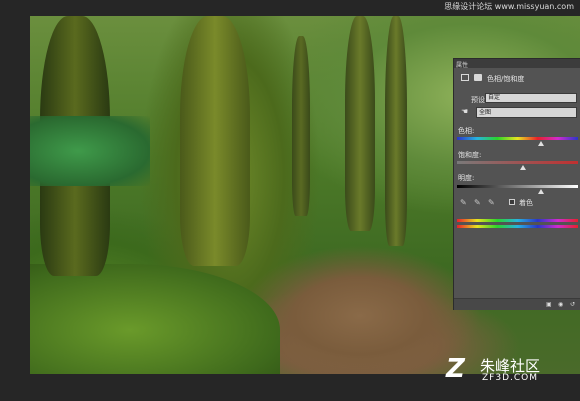 The width and height of the screenshot is (580, 401). I want to click on tab-properties: 属性, so click(462, 64).